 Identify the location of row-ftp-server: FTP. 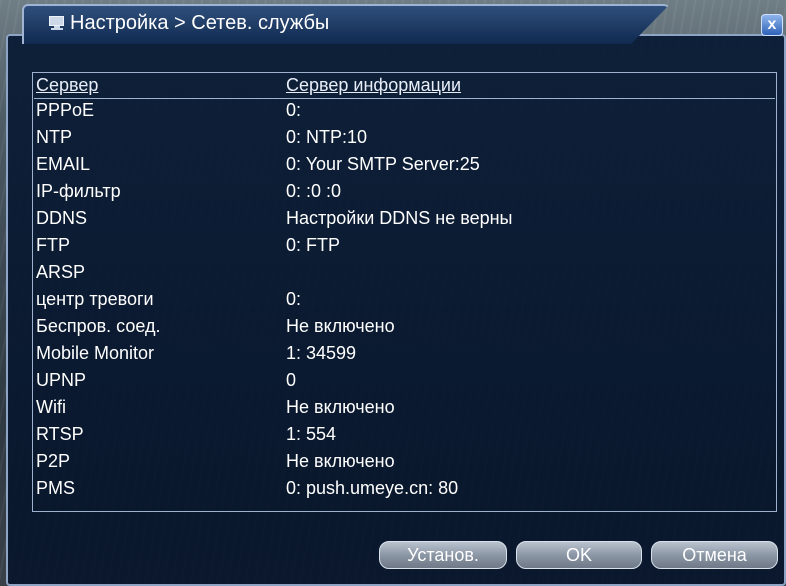
(53, 245).